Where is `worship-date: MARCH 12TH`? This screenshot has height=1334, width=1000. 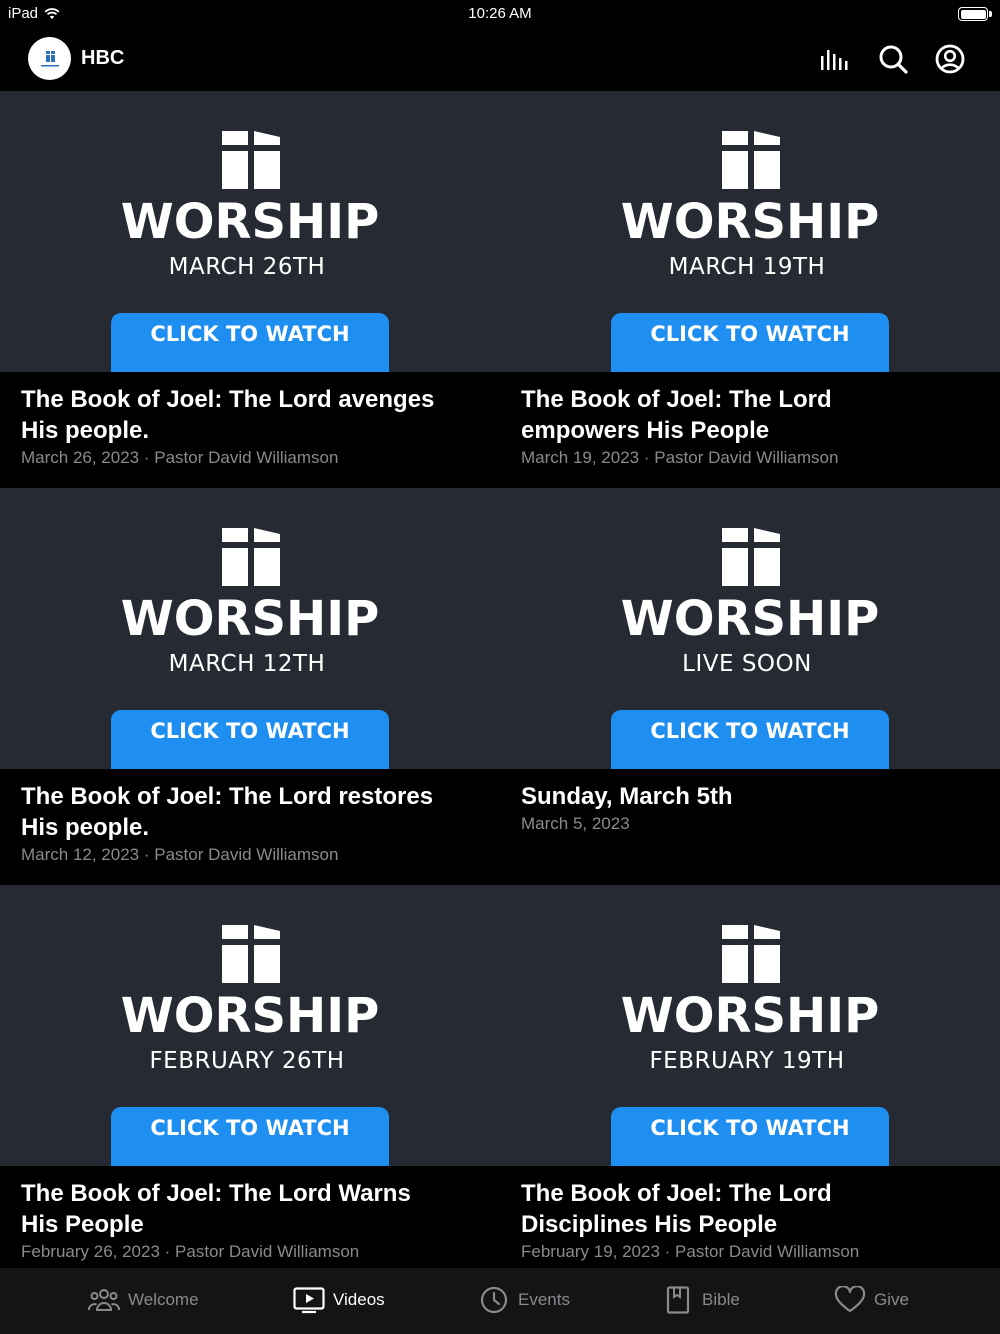
worship-date: MARCH 12TH is located at coordinates (247, 664).